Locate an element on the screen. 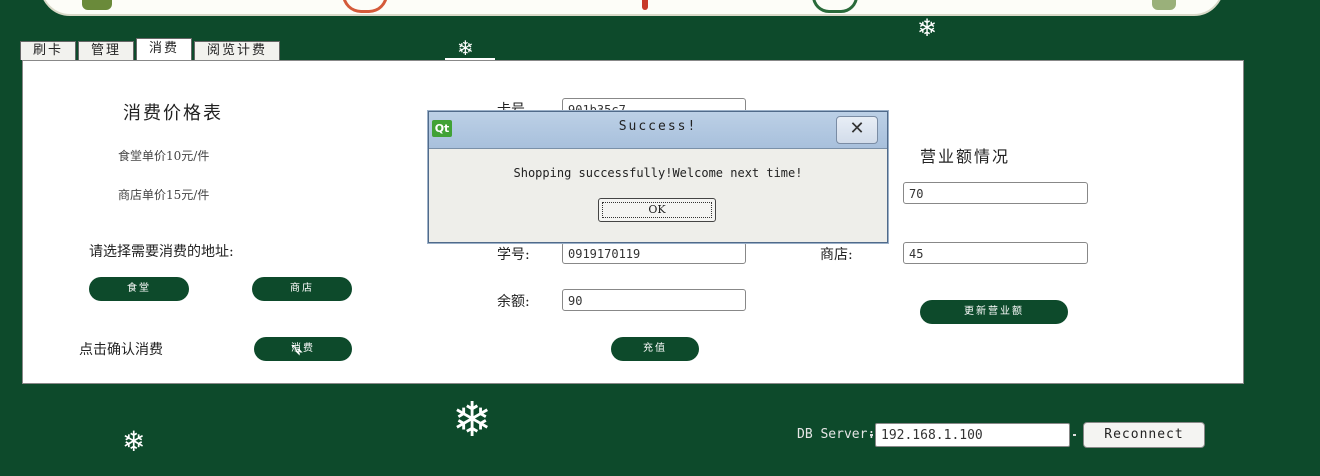 This screenshot has height=476, width=1320. price-table-title: 消费价格表 is located at coordinates (173, 113).